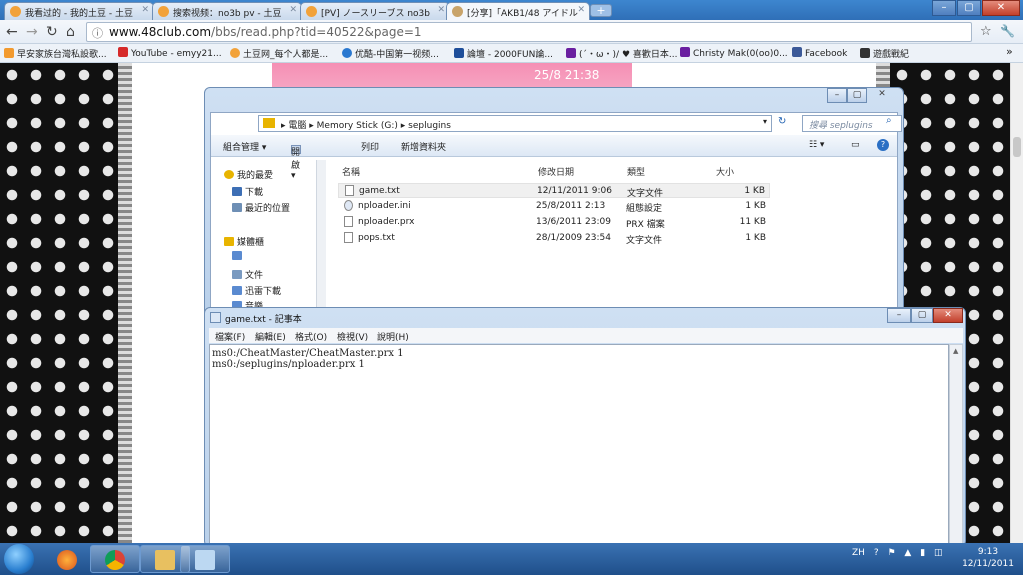  Describe the element at coordinates (1017, 147) in the screenshot. I see `scrollbar-thumb` at that location.